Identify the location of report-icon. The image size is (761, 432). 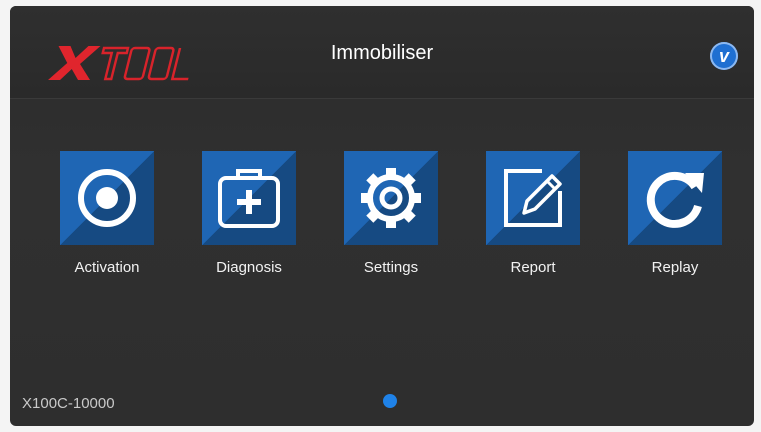
(533, 198).